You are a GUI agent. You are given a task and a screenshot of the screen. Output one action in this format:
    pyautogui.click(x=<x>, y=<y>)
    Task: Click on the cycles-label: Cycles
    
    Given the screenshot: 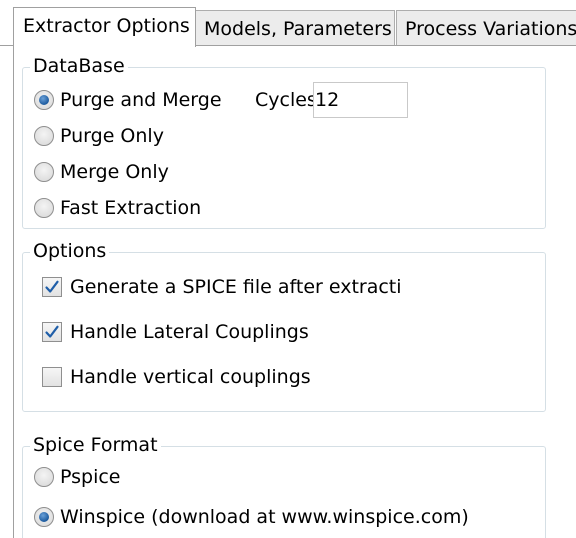 What is the action you would take?
    pyautogui.click(x=284, y=100)
    